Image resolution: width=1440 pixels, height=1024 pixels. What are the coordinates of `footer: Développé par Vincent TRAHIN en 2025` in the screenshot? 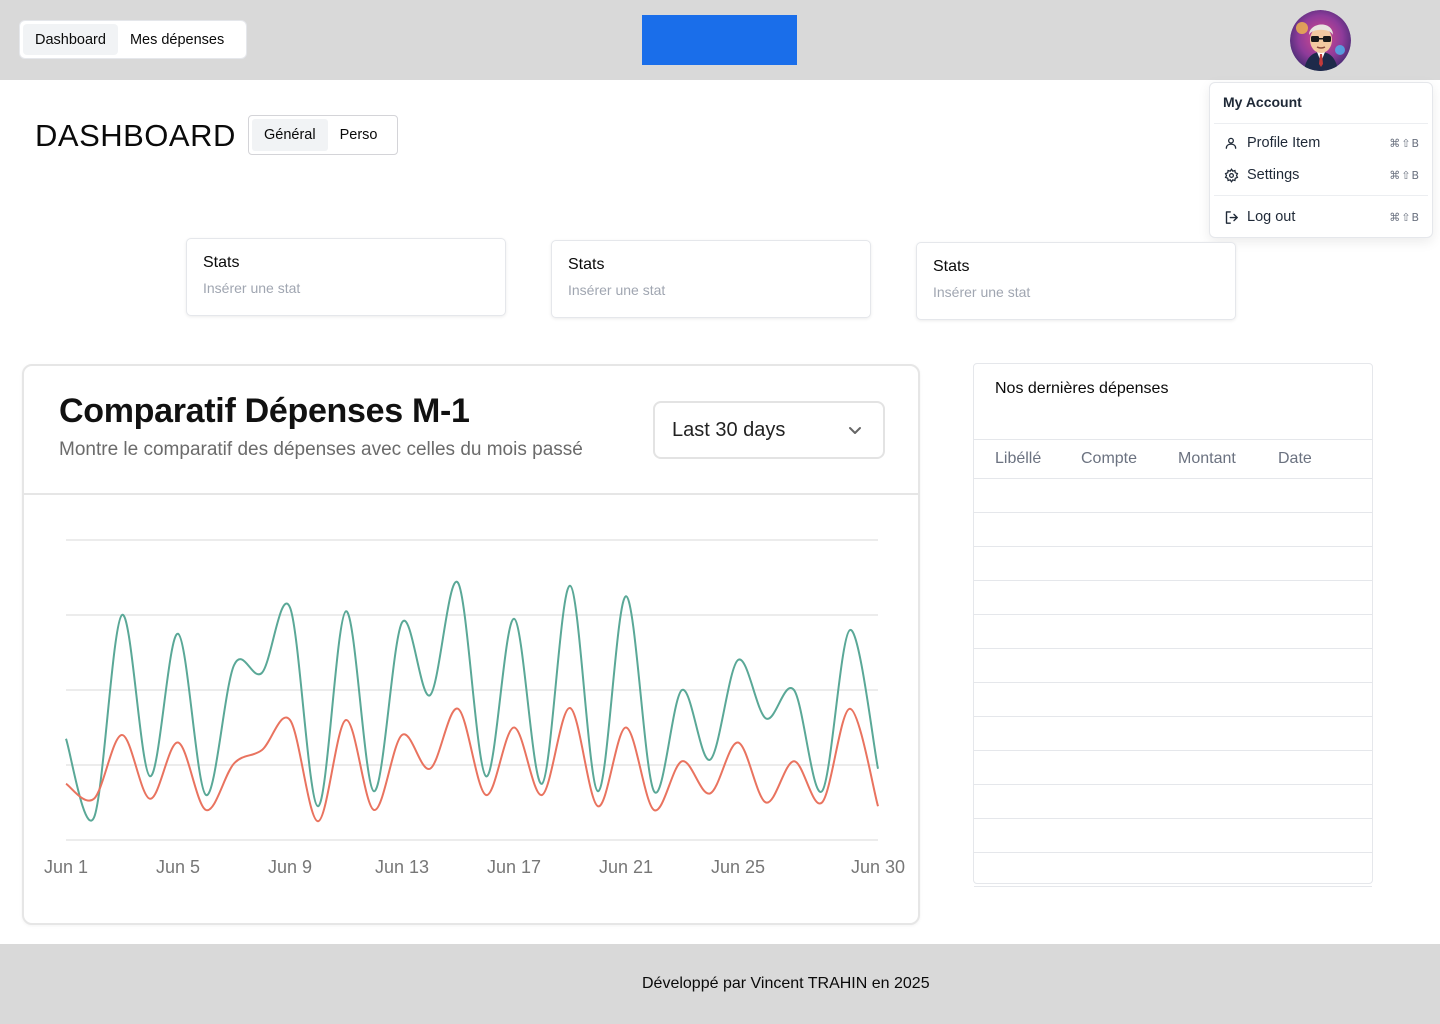 It's located at (720, 984).